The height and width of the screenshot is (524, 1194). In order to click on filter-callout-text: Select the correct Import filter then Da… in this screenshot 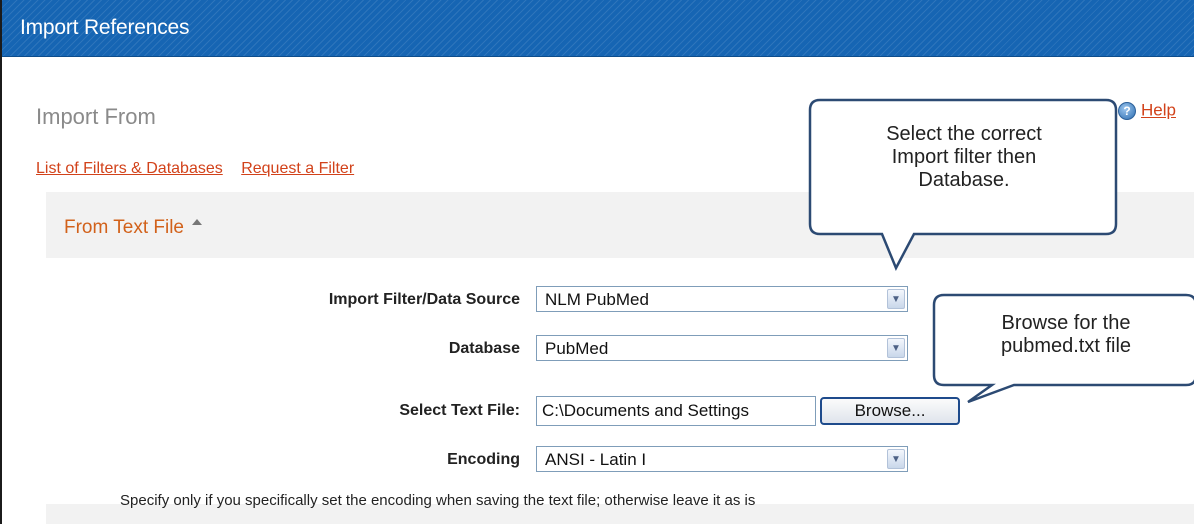, I will do `click(964, 157)`.